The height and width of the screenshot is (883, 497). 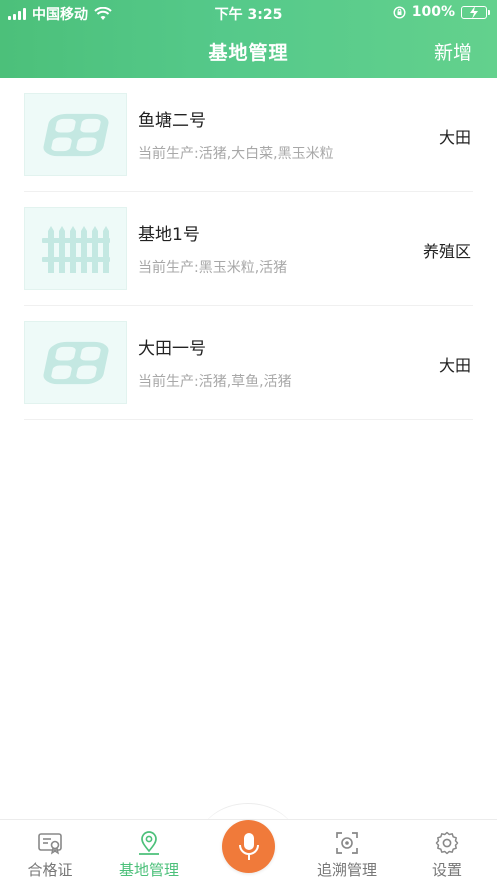 What do you see at coordinates (433, 12) in the screenshot?
I see `battery-percent: 100%` at bounding box center [433, 12].